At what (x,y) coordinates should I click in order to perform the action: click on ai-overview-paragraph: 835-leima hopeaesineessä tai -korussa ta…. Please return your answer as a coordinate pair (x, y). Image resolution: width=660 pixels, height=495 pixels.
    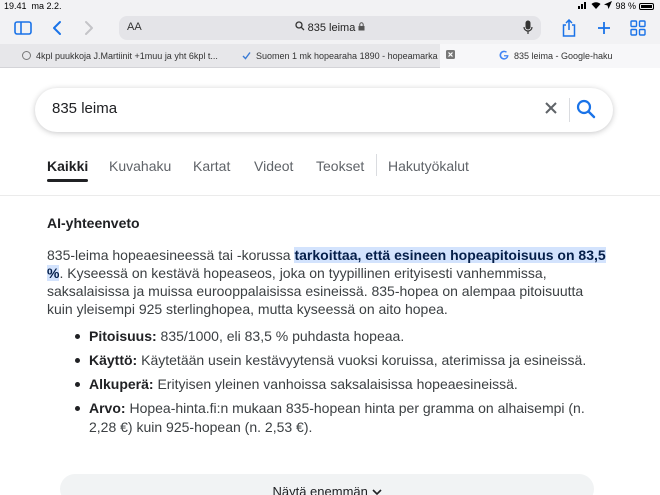
    Looking at the image, I should click on (327, 282).